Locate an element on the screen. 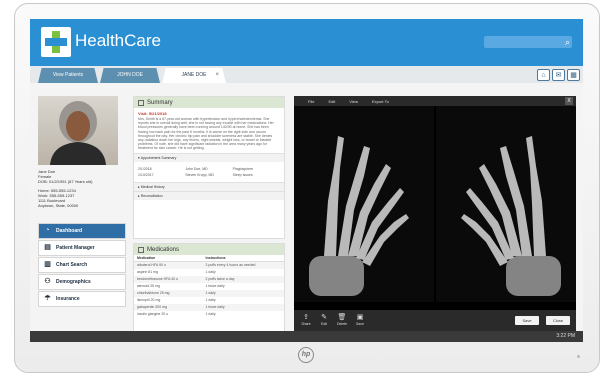 The height and width of the screenshot is (381, 612). appointment-date: 1/10/2017 is located at coordinates (146, 175).